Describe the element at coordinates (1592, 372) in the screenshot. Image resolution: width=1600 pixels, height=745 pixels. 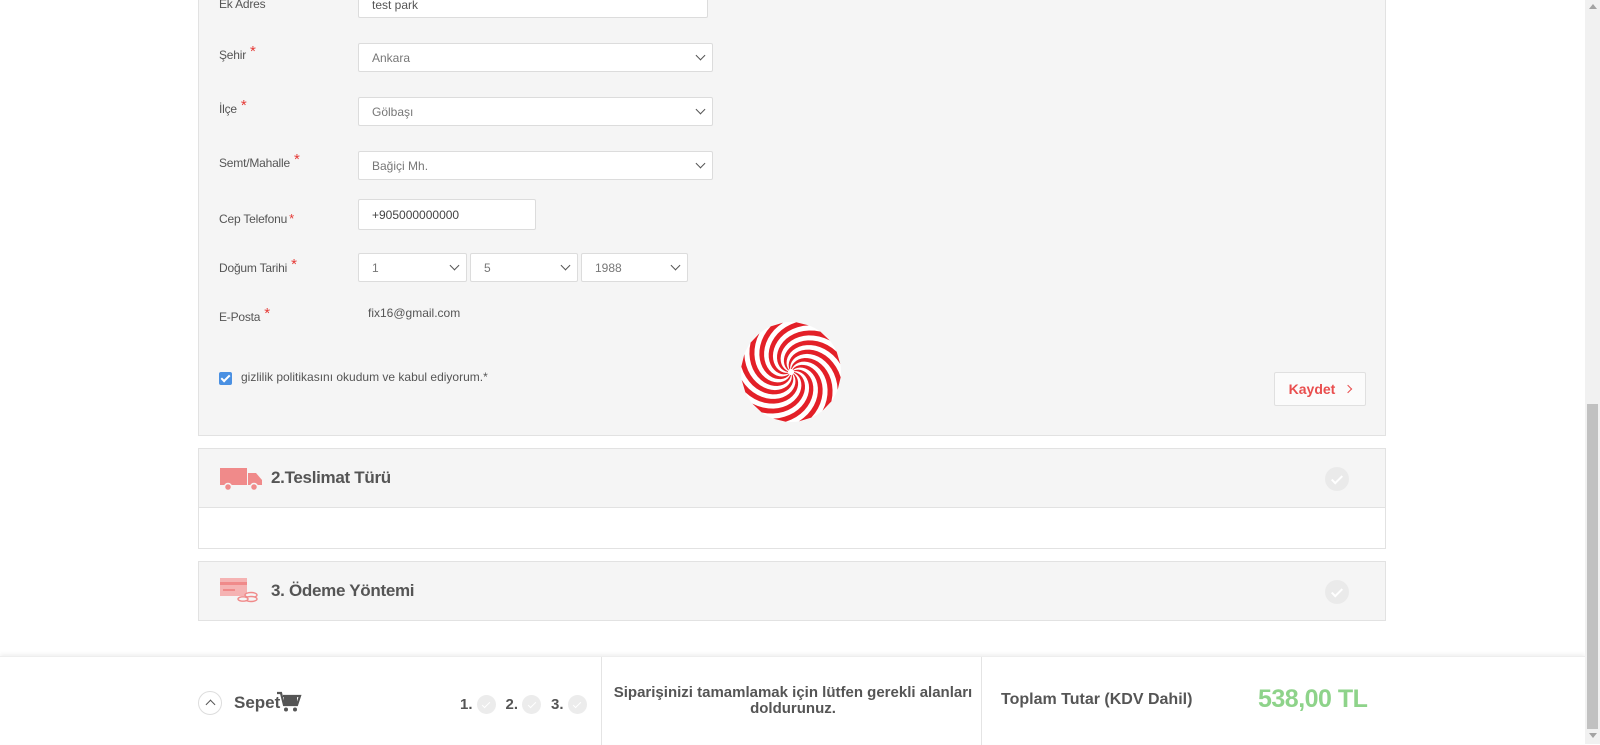
I see `vertical-scrollbar` at that location.